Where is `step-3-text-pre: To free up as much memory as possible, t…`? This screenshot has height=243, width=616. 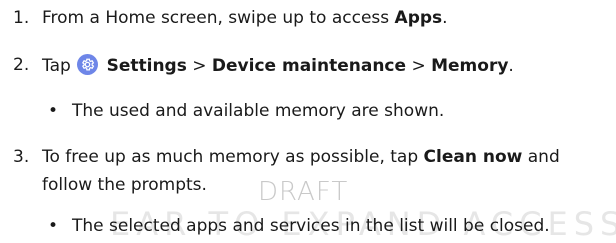
step-3-text-pre: To free up as much memory as possible, t… is located at coordinates (233, 157).